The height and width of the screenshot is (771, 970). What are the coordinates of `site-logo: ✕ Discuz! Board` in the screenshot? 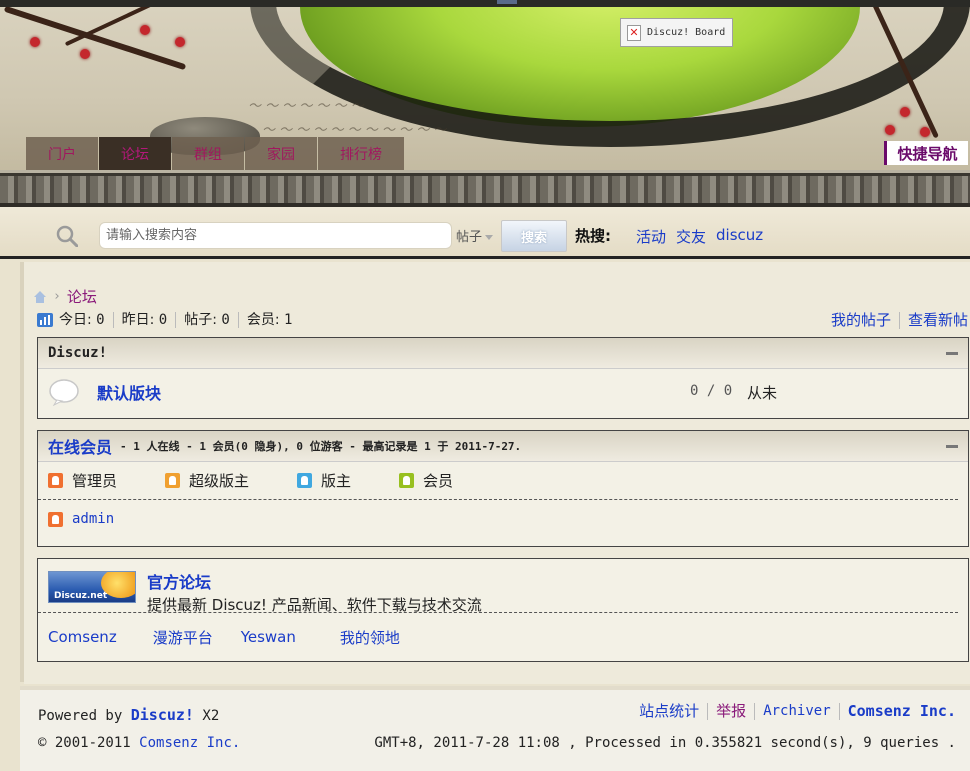 It's located at (676, 32).